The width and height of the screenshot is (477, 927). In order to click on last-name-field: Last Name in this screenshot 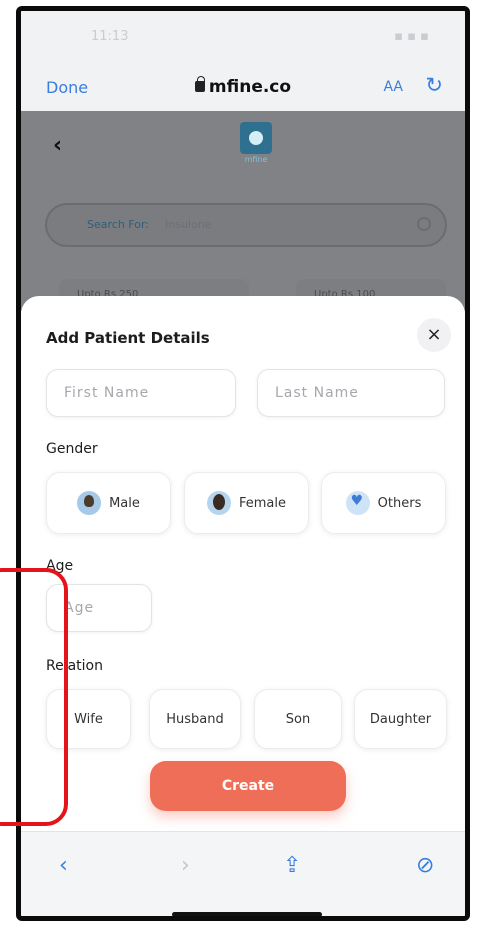, I will do `click(351, 393)`.